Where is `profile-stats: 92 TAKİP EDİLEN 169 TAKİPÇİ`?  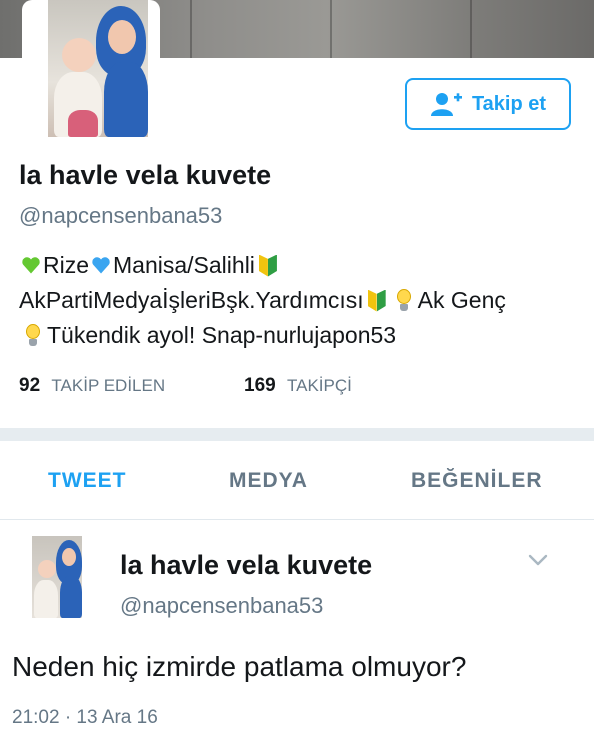
profile-stats: 92 TAKİP EDİLEN 169 TAKİPÇİ is located at coordinates (185, 386).